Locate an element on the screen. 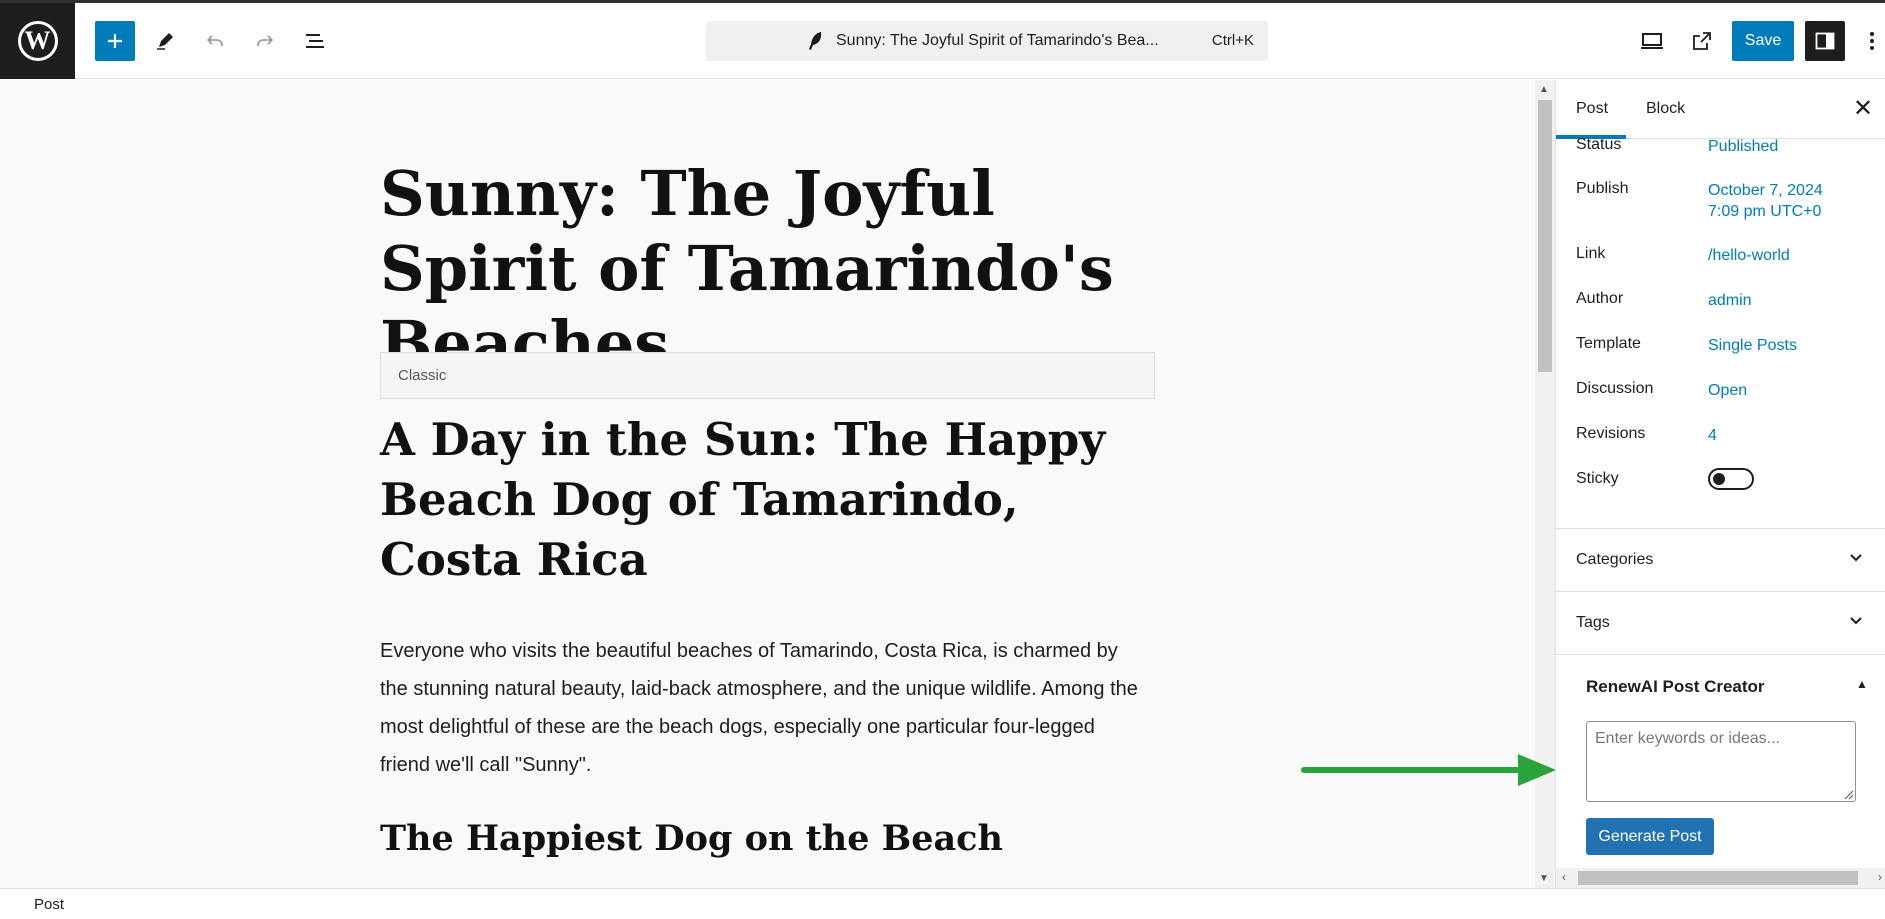 This screenshot has width=1885, height=919. document-overview-button is located at coordinates (315, 41).